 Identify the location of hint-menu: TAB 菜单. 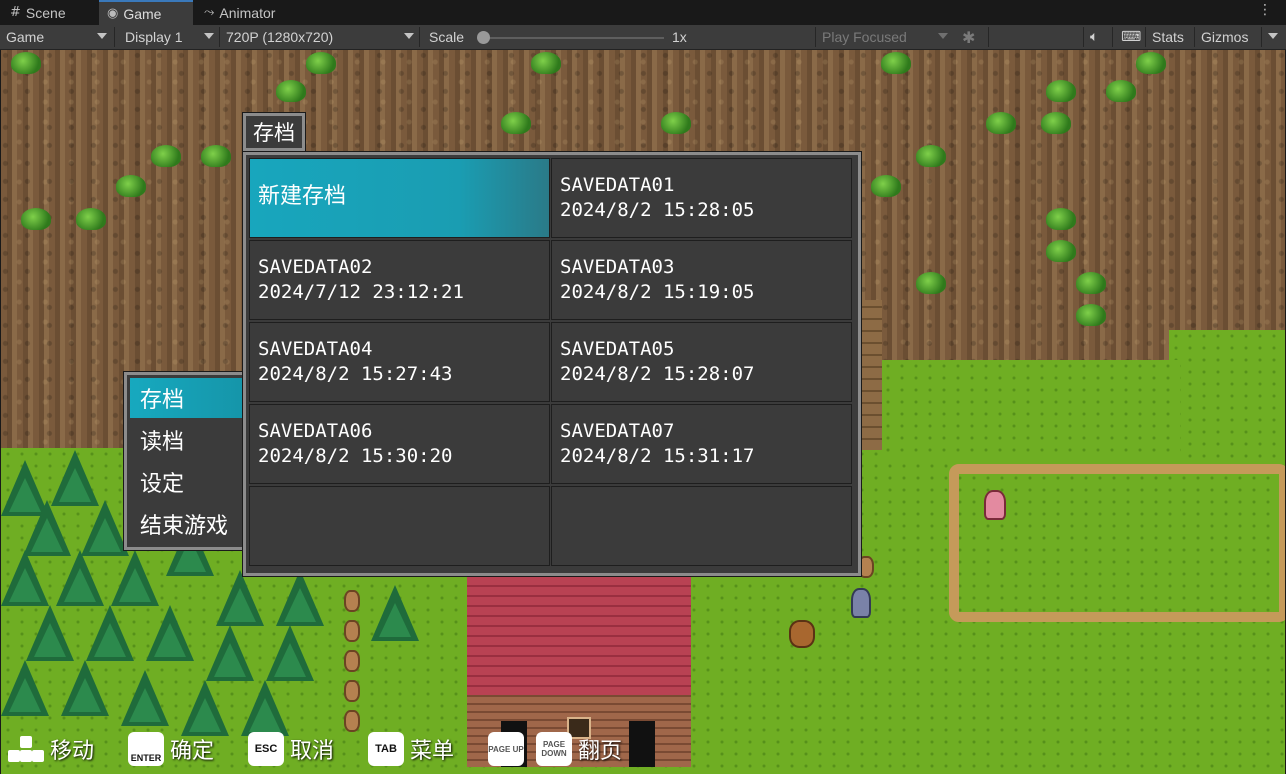
(411, 749).